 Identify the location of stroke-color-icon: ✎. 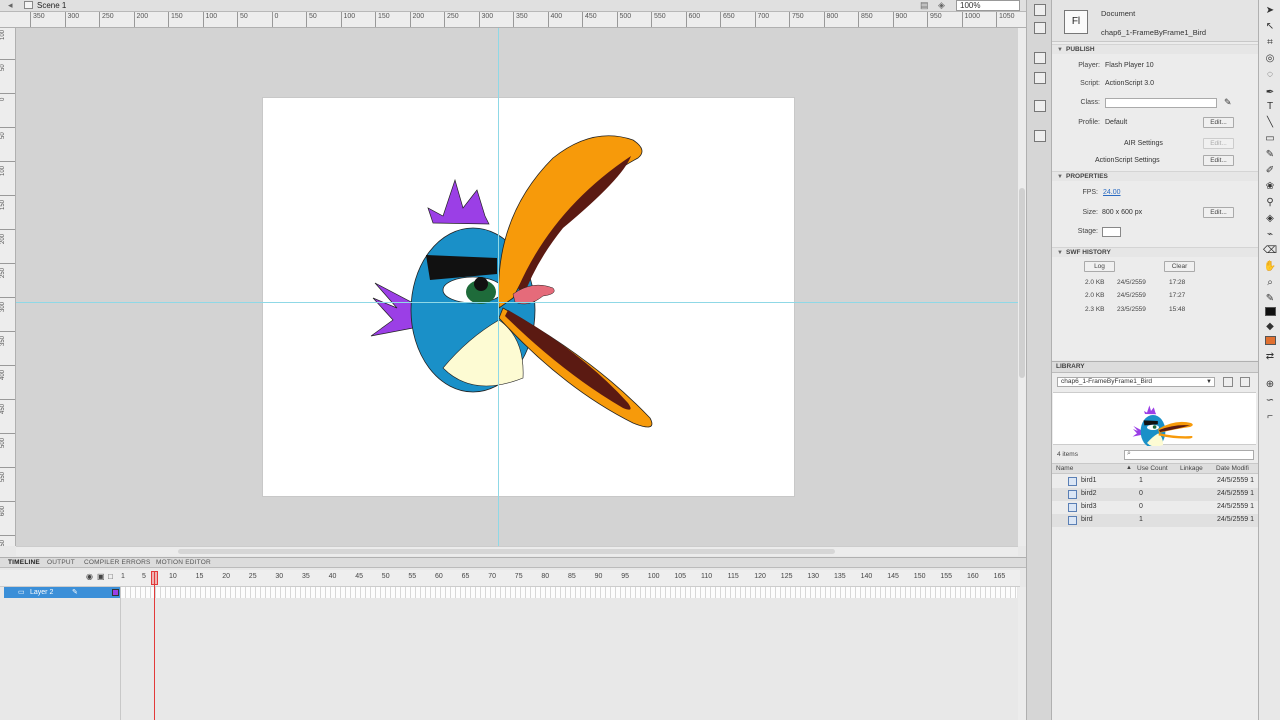
(1270, 299).